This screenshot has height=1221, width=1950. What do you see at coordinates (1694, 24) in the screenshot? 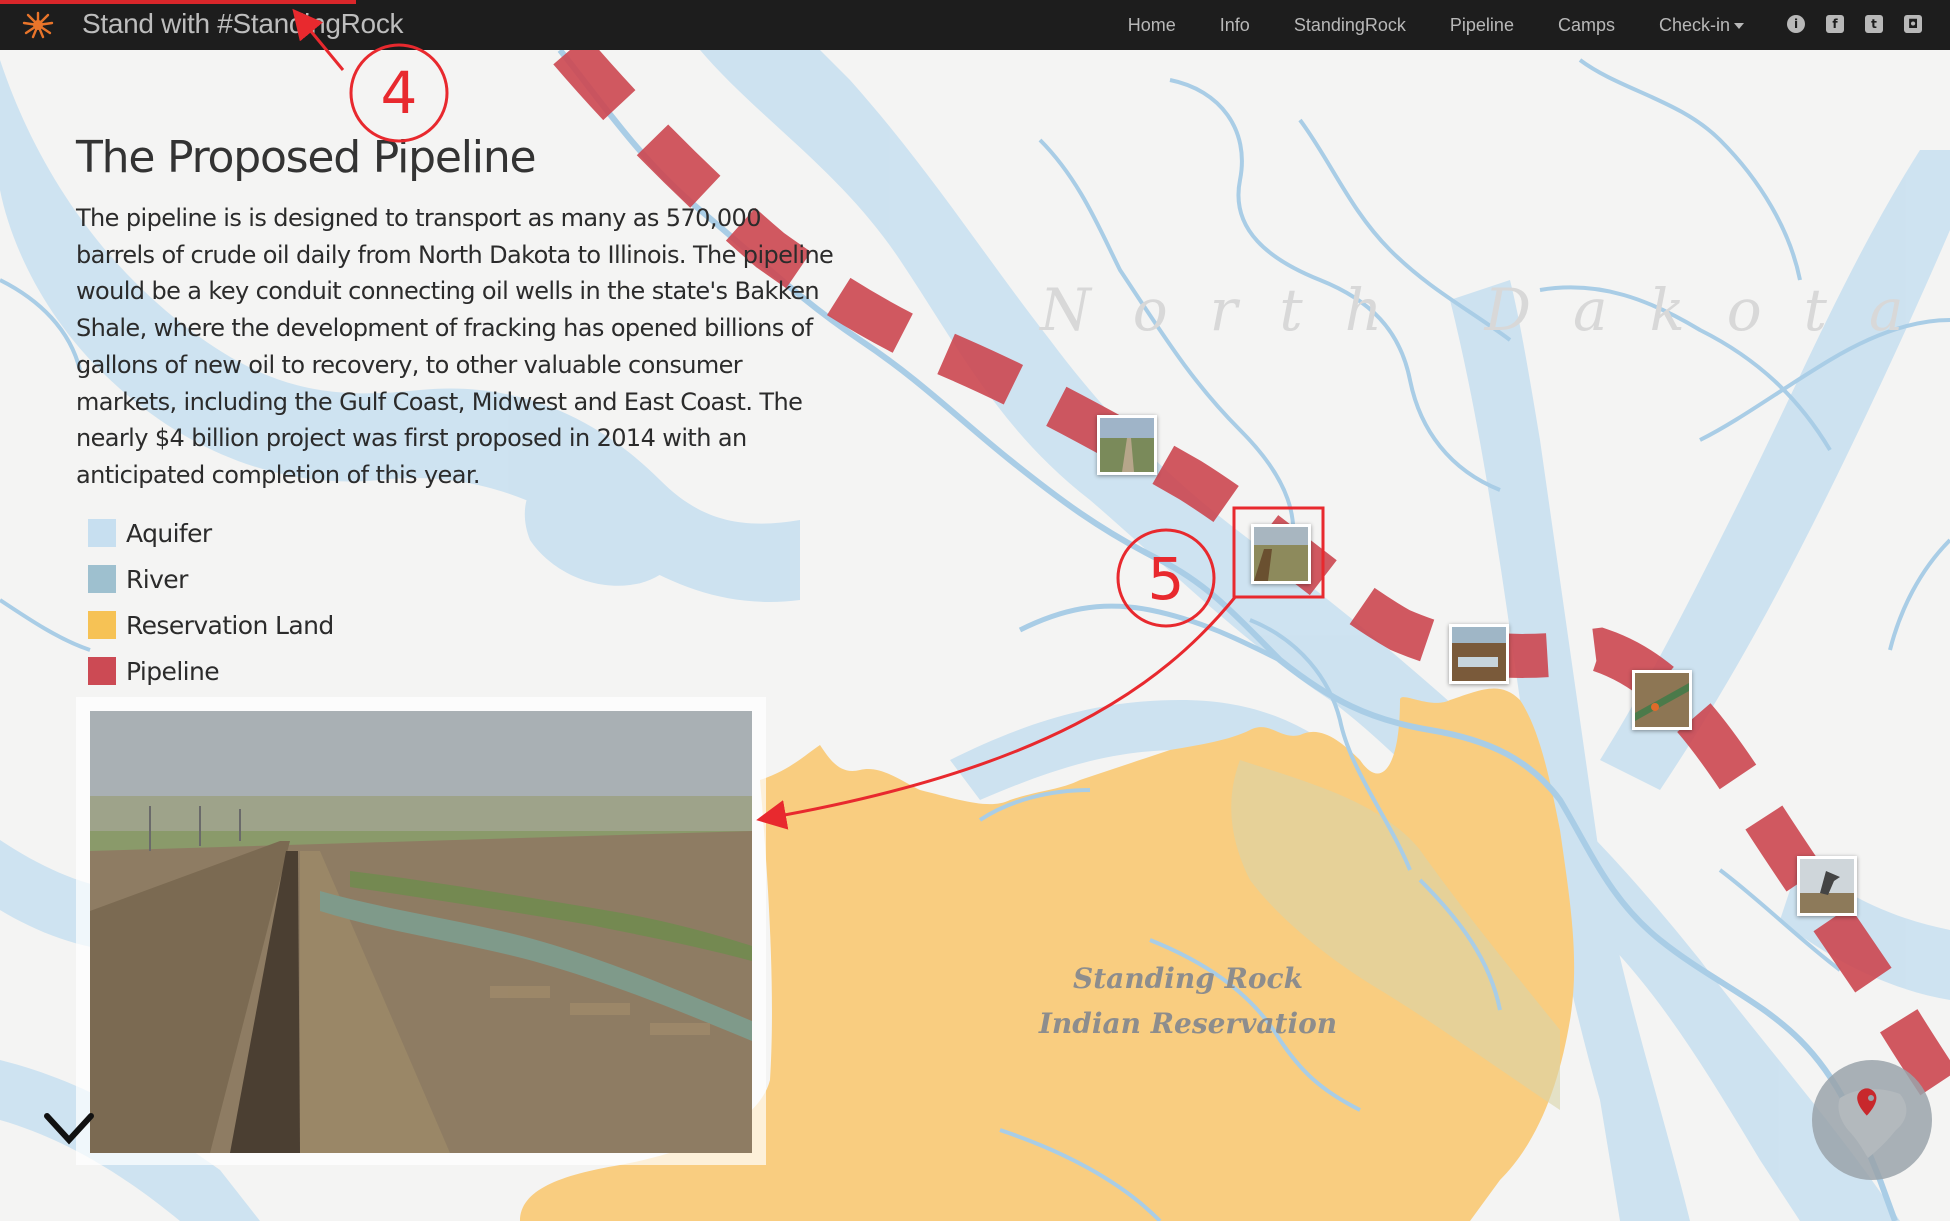
I see `checkin-label: Check-in` at bounding box center [1694, 24].